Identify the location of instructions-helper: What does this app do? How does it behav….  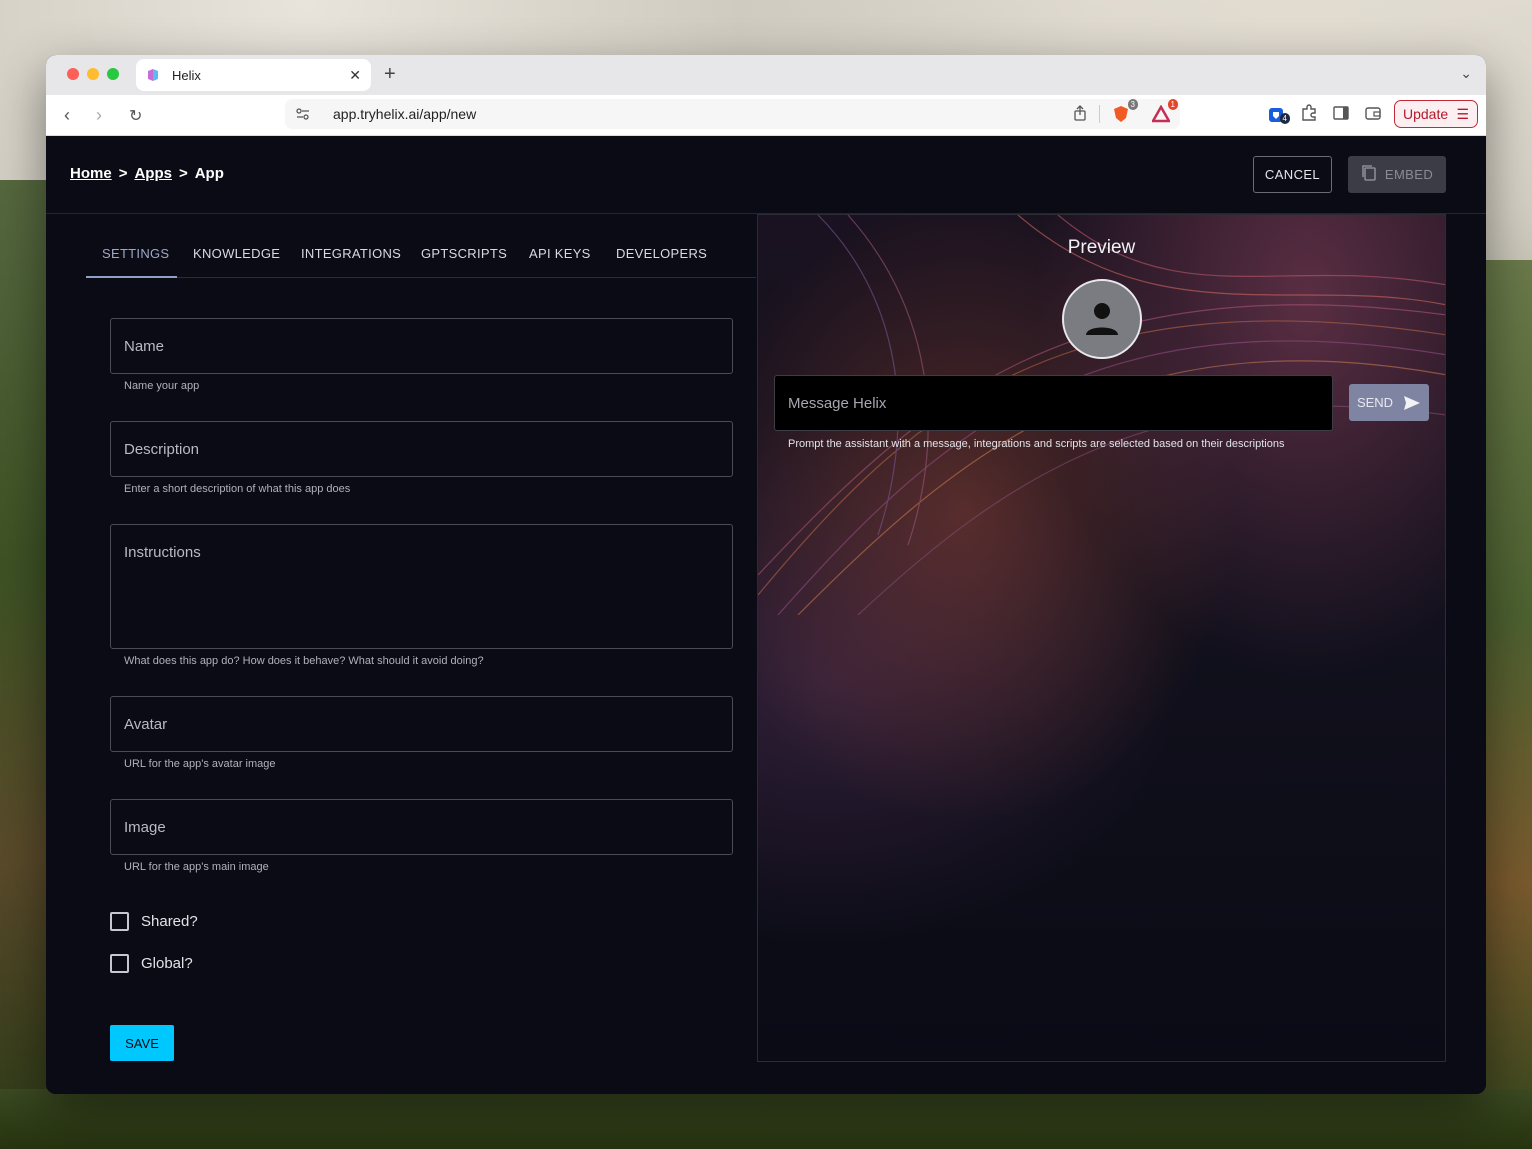
(304, 661).